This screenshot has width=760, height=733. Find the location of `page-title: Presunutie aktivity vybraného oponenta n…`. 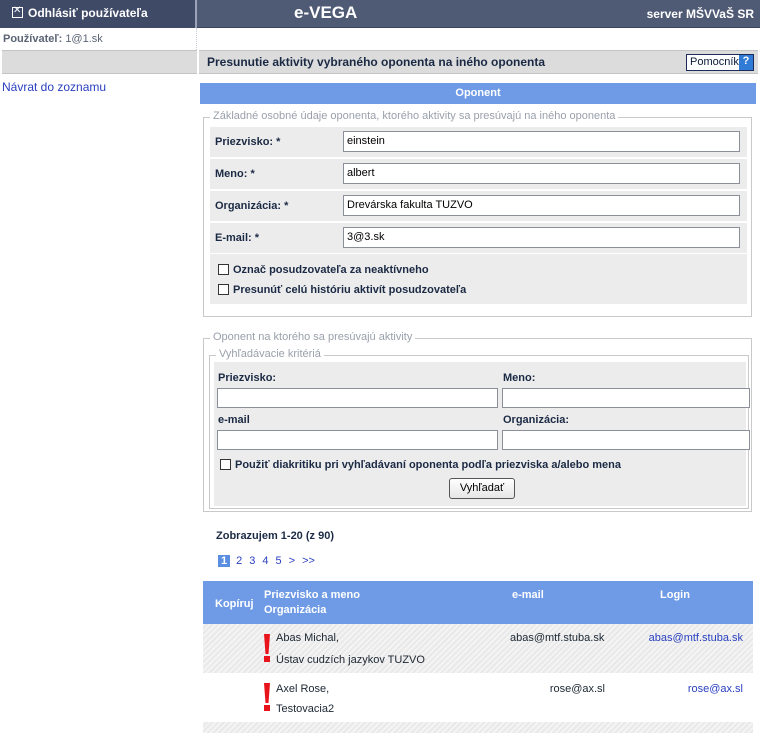

page-title: Presunutie aktivity vybraného oponenta n… is located at coordinates (376, 62).